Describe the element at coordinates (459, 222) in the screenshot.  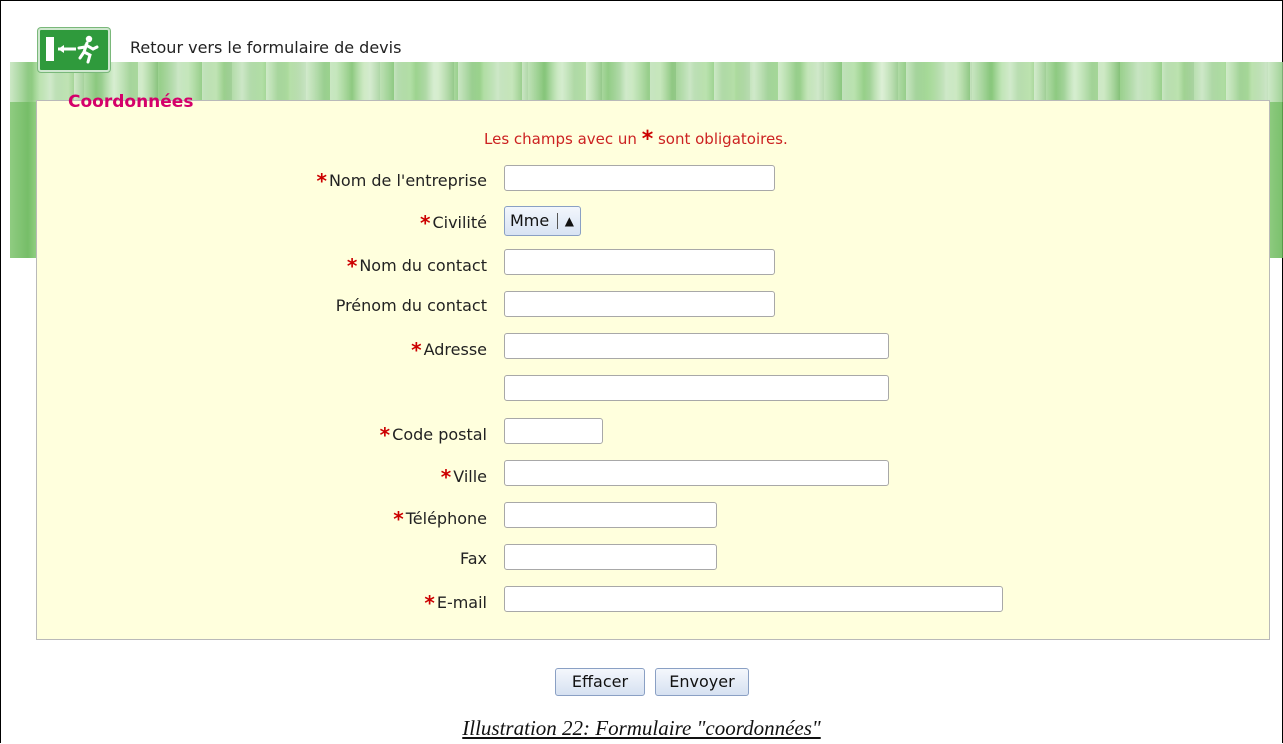
I see `label-text: Civilité` at that location.